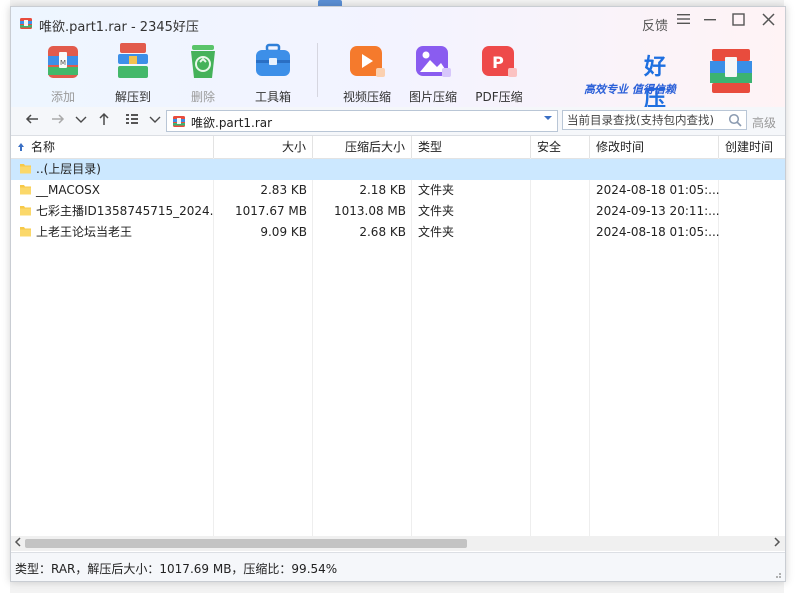 Image resolution: width=800 pixels, height=593 pixels. I want to click on status-text: 类型：RAR，解压后大小：1017.69 MB，压缩比：99.54%, so click(176, 569).